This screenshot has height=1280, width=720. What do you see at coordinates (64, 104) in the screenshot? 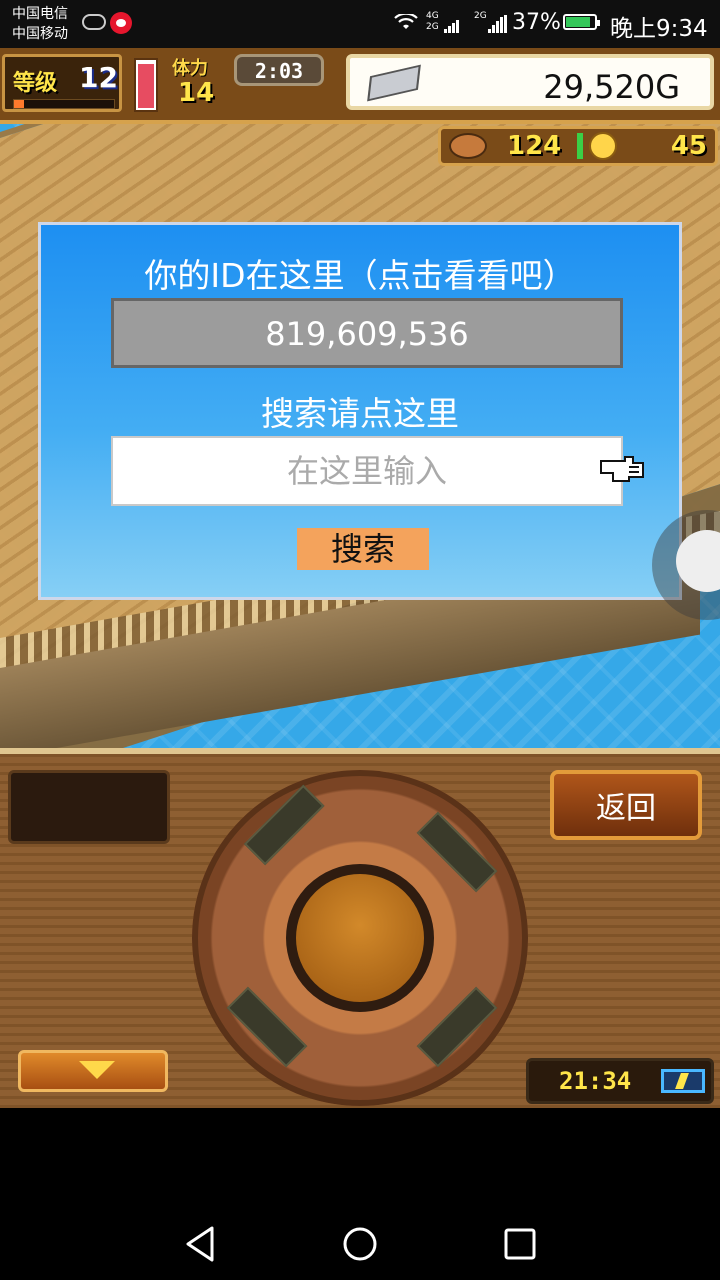
I see `level-progress-bar` at bounding box center [64, 104].